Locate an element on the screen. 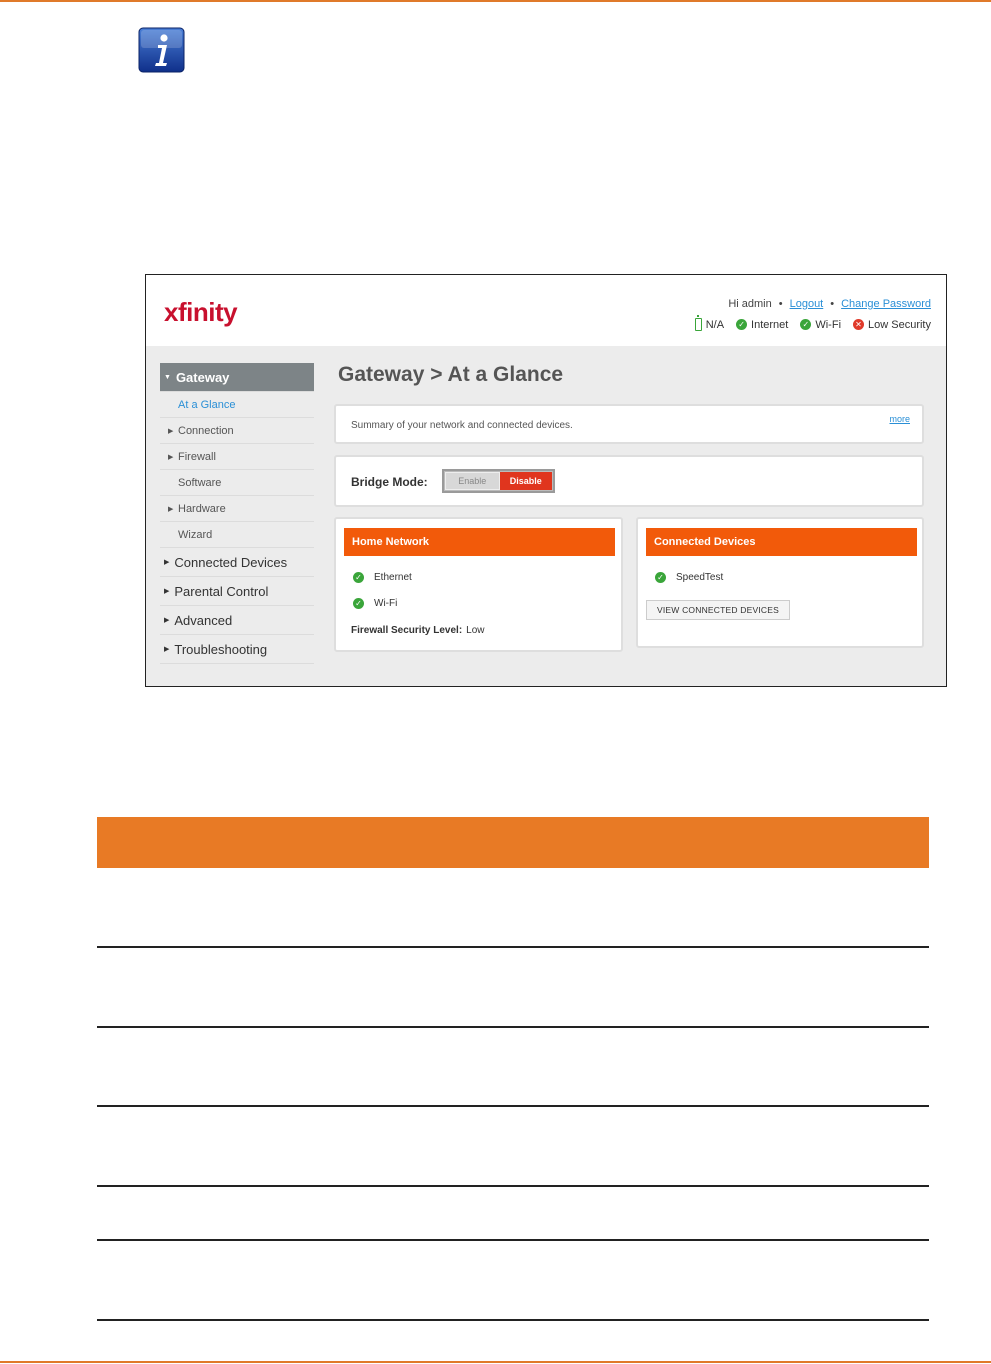 The width and height of the screenshot is (991, 1364). page-bottom-rule is located at coordinates (495, 1362).